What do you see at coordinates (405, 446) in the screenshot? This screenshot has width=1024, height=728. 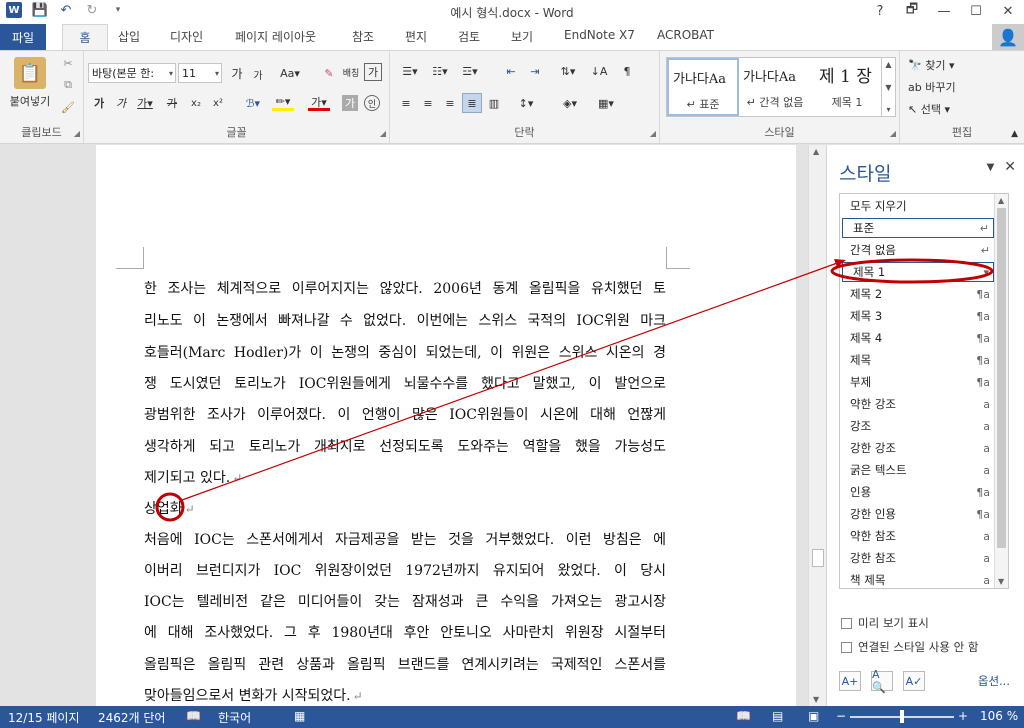 I see `document-line: 생각하게 되고 토리노가 개최지로 선정되도록 도와주는 역할을 했을 가능성도` at bounding box center [405, 446].